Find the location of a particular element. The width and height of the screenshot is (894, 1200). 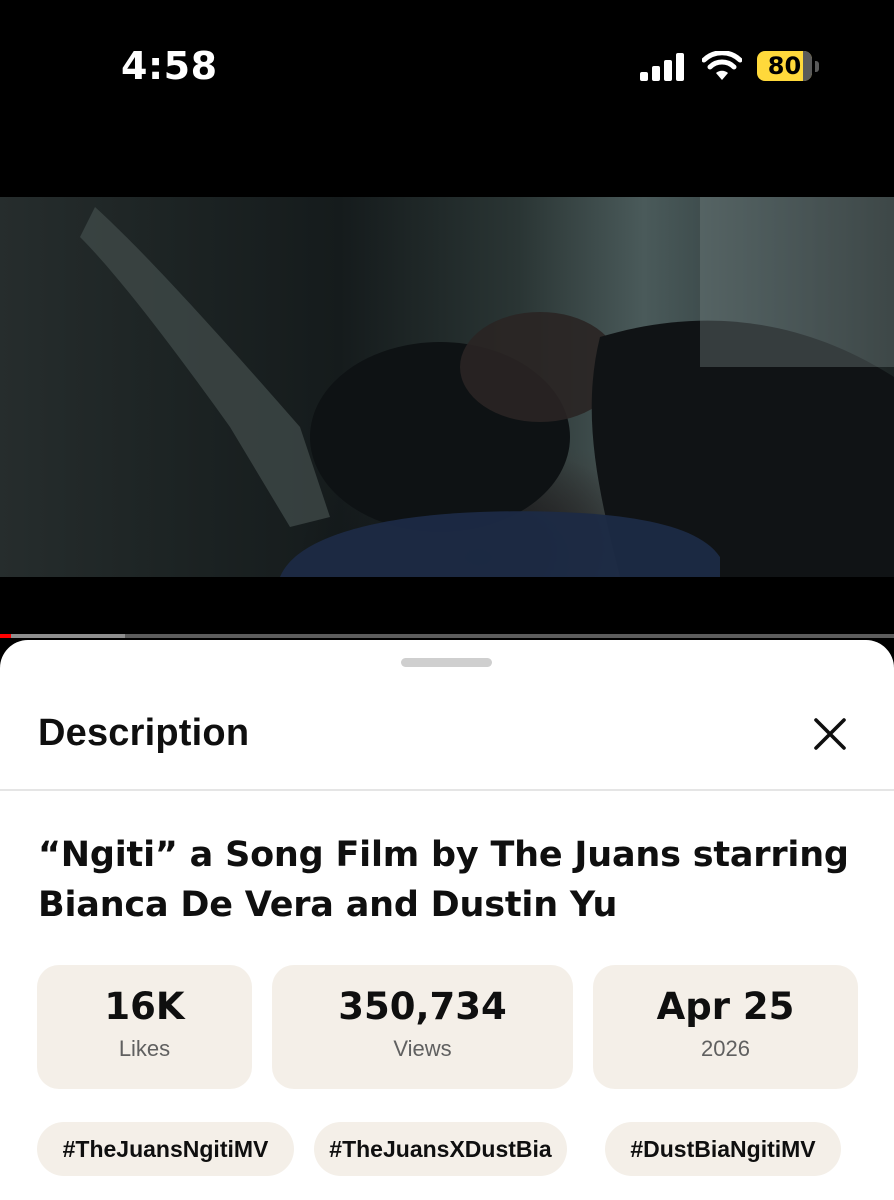

upload-date: Apr 25 is located at coordinates (725, 1006).